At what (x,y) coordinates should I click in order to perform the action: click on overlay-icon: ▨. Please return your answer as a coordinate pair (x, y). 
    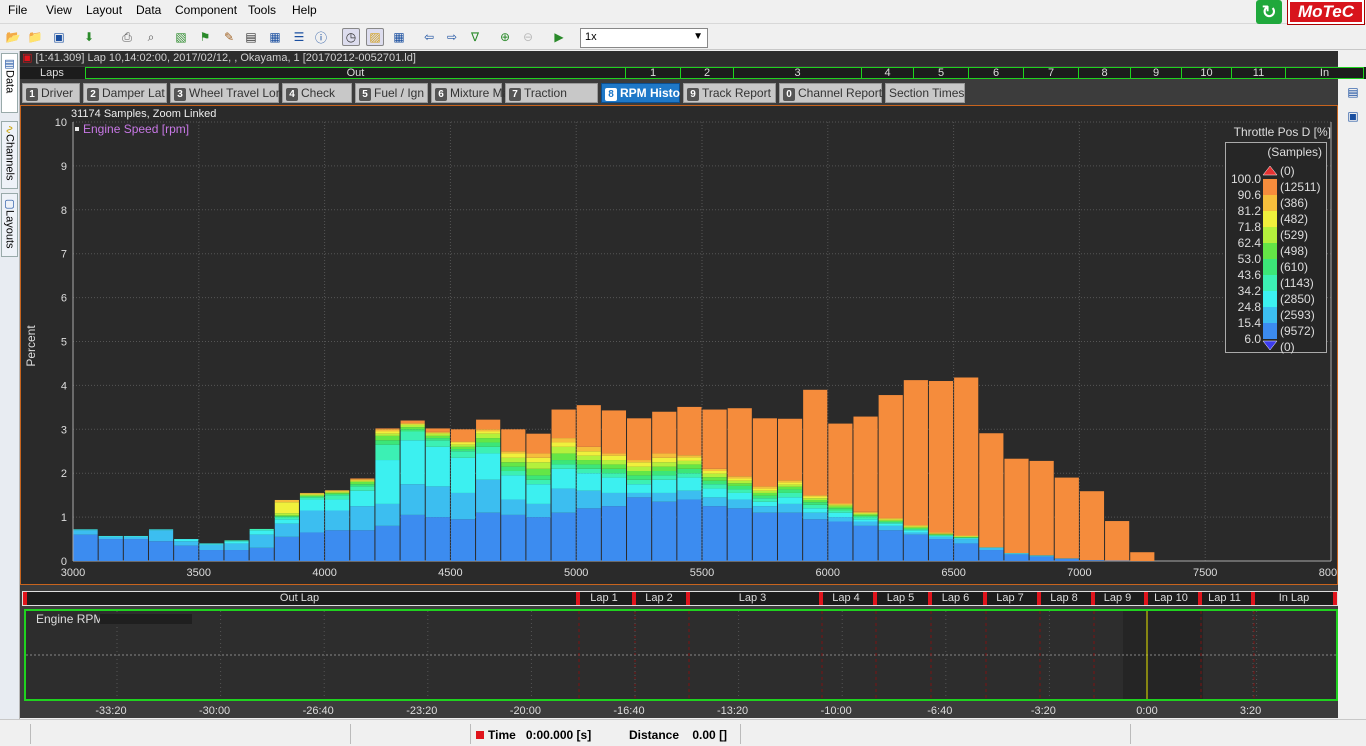
    Looking at the image, I should click on (375, 37).